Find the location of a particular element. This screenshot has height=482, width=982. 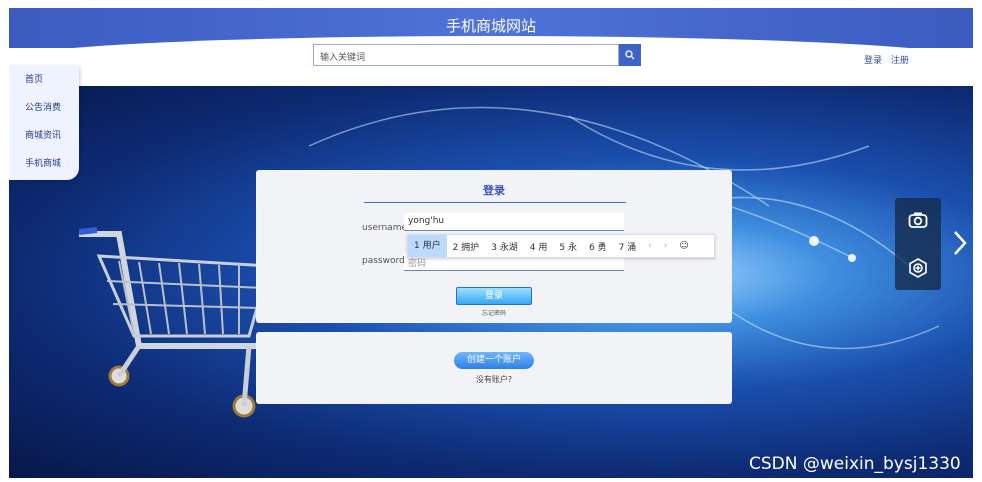

search-icon is located at coordinates (630, 55).